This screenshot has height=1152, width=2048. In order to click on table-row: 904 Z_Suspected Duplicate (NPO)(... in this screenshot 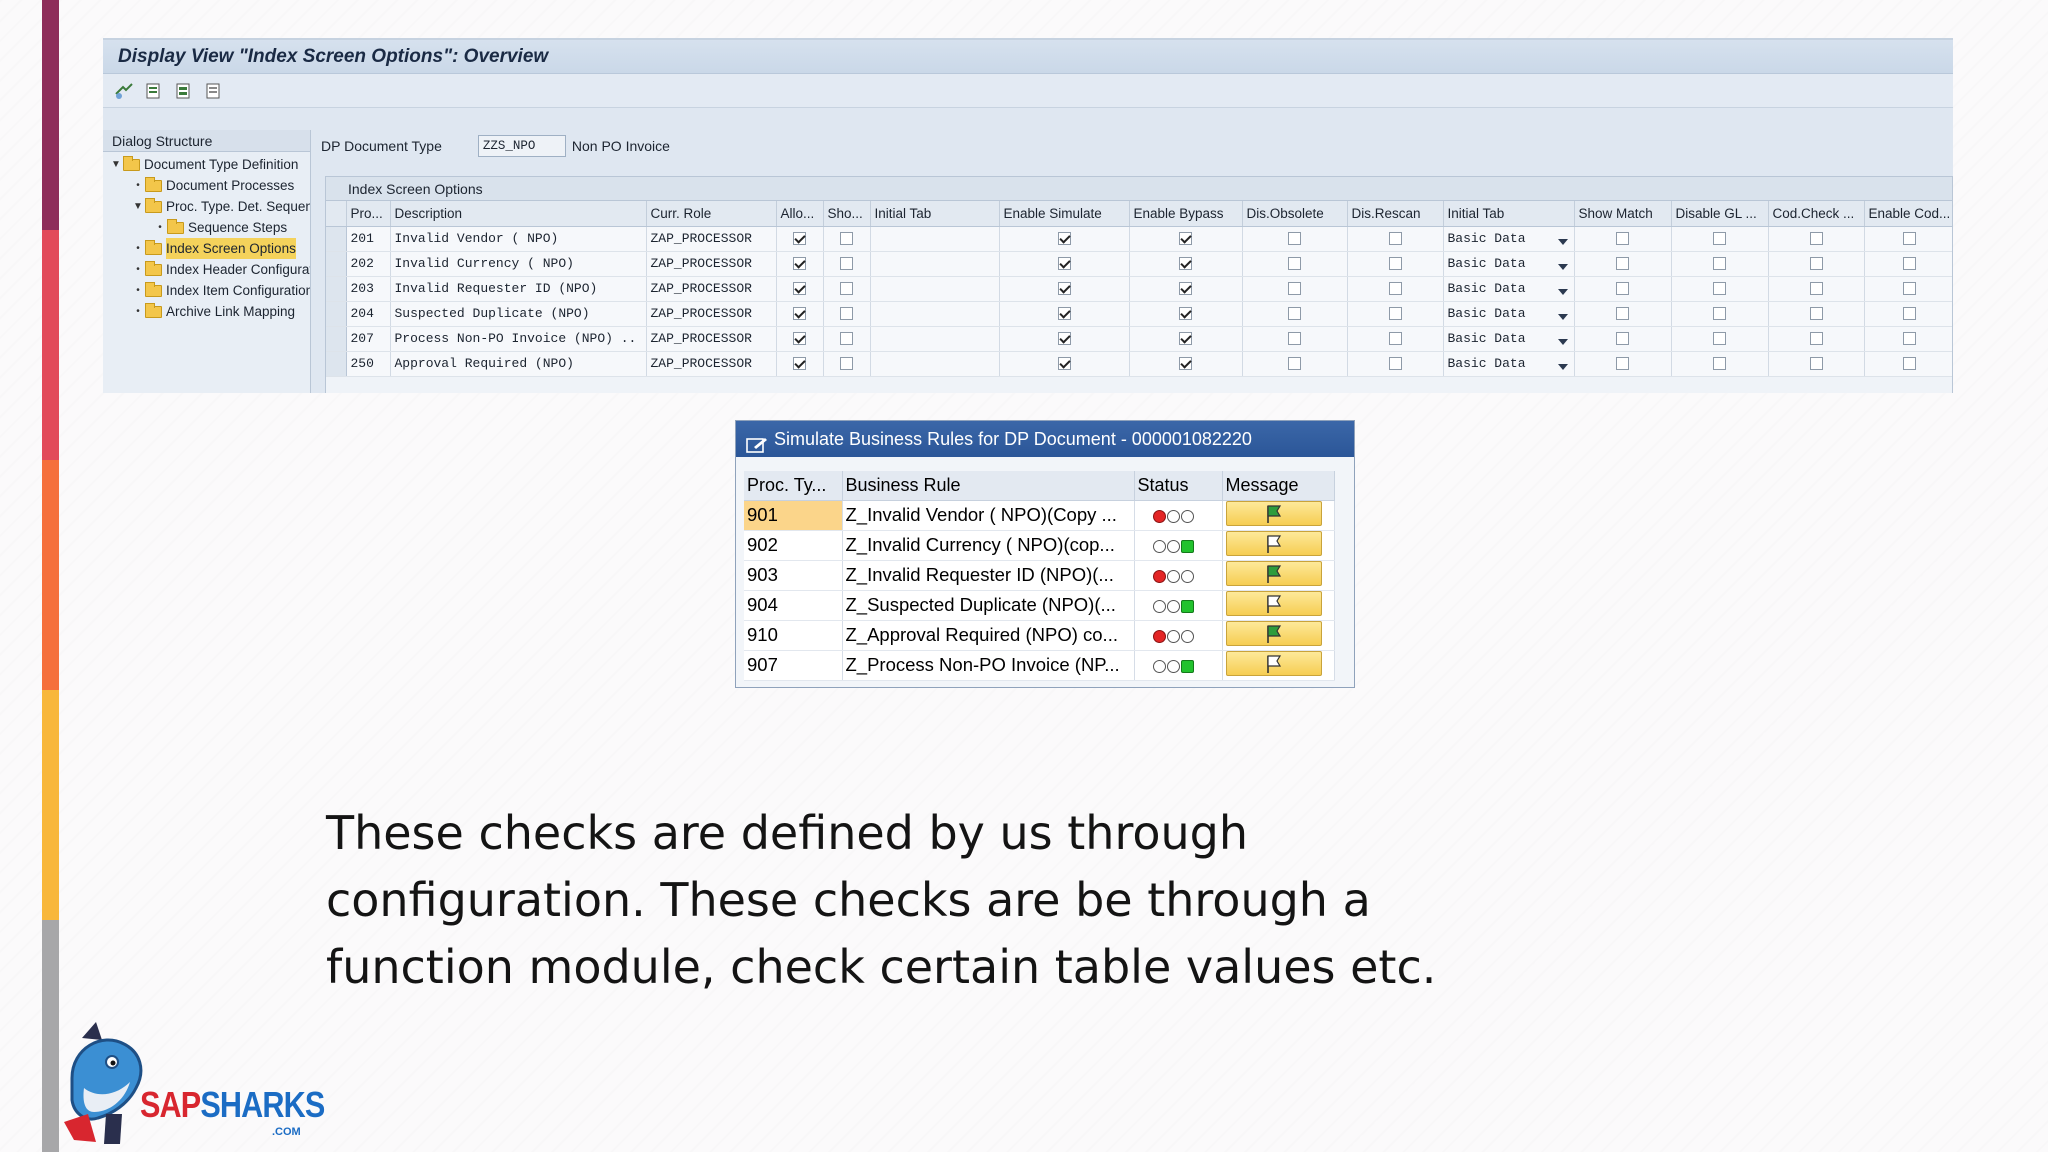, I will do `click(1039, 605)`.